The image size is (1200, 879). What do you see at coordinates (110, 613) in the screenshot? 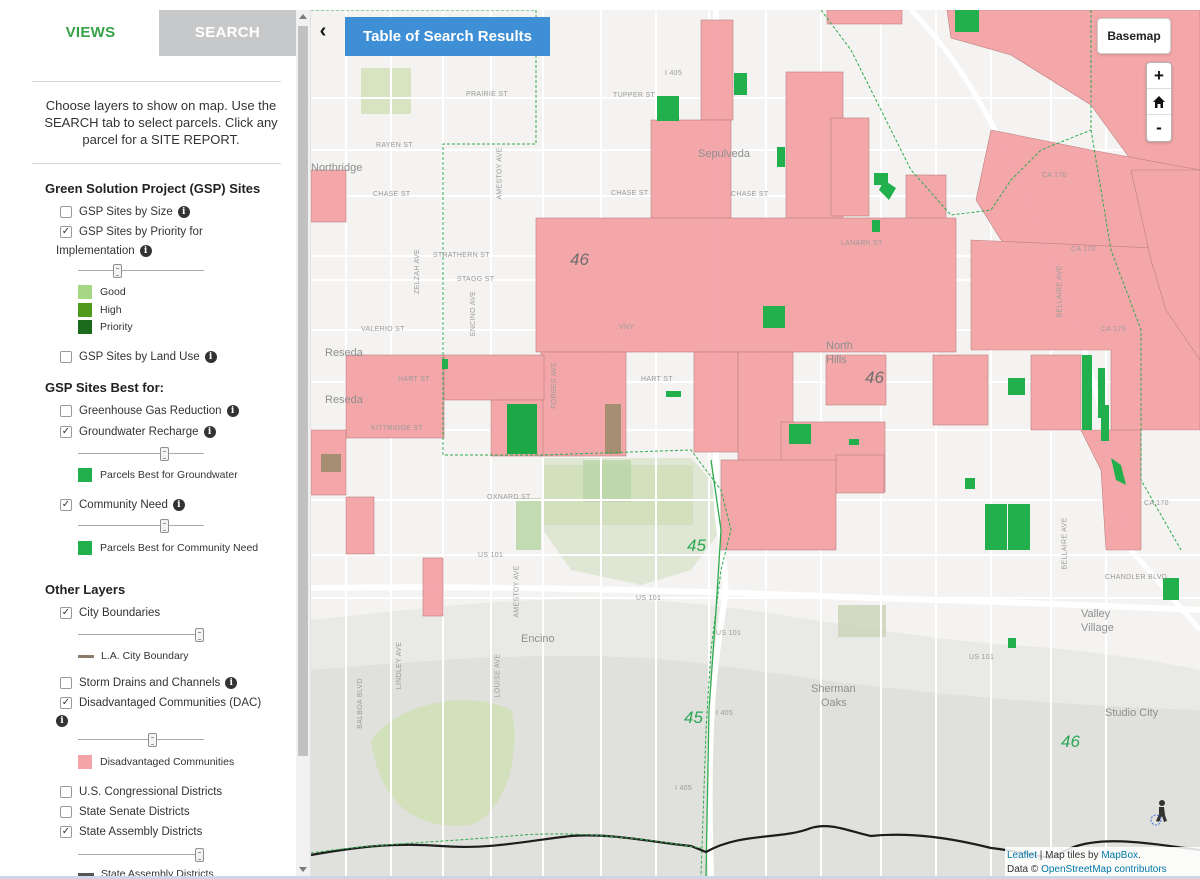
I see `layer-city-boundaries: ✓ City Boundaries` at bounding box center [110, 613].